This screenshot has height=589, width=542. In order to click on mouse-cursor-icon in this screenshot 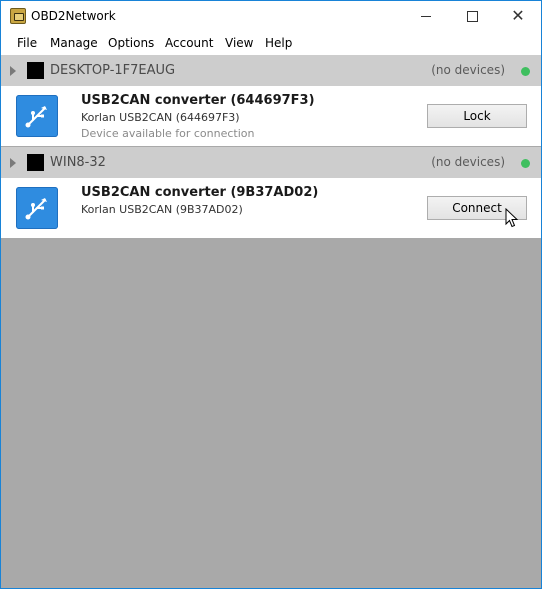, I will do `click(512, 218)`.